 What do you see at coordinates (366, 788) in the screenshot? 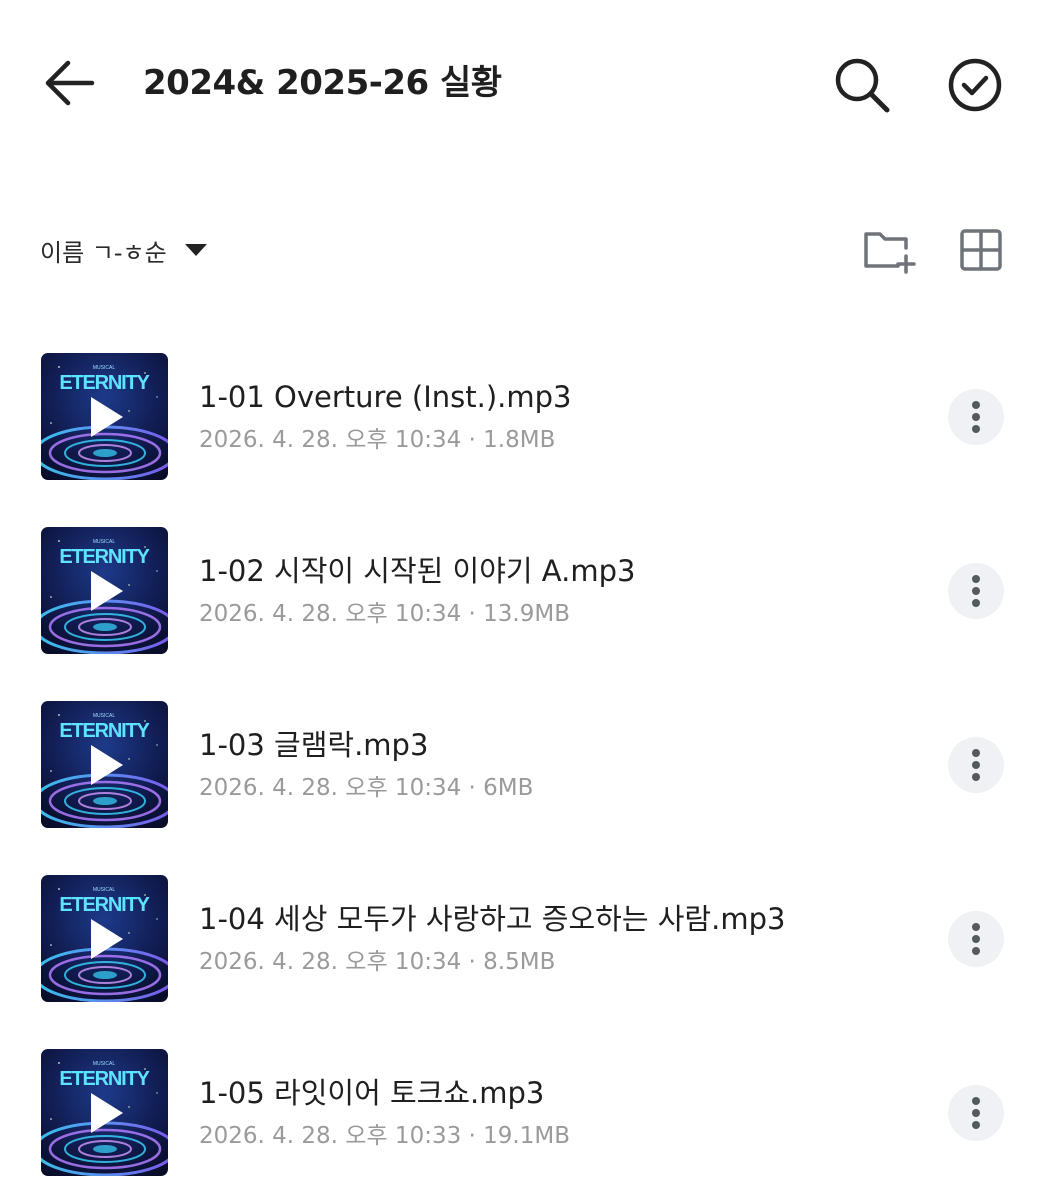
I see `file-meta: 2026. 4. 28. 오후 10:34 · 6MB` at bounding box center [366, 788].